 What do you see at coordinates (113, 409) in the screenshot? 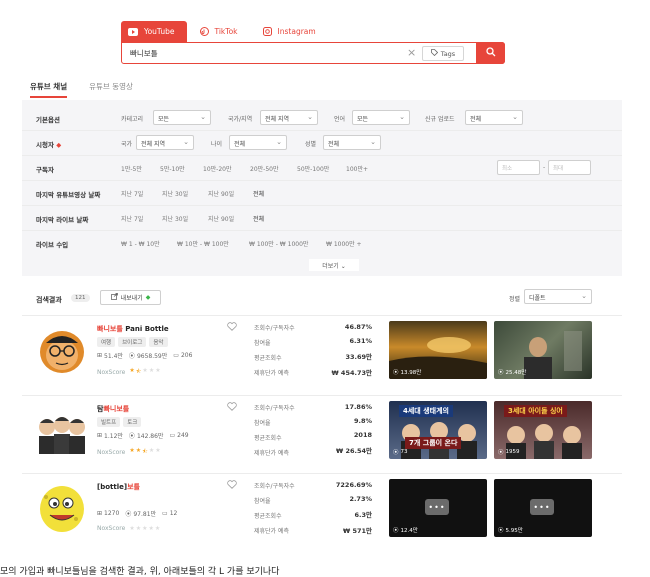
I see `channel-name: 탐빠니보틀` at bounding box center [113, 409].